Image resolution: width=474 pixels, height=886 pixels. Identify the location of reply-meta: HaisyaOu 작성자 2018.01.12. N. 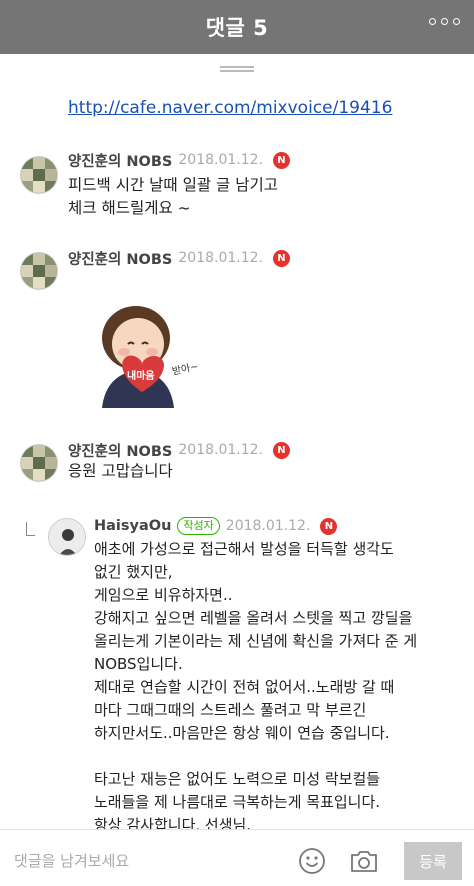
(216, 526).